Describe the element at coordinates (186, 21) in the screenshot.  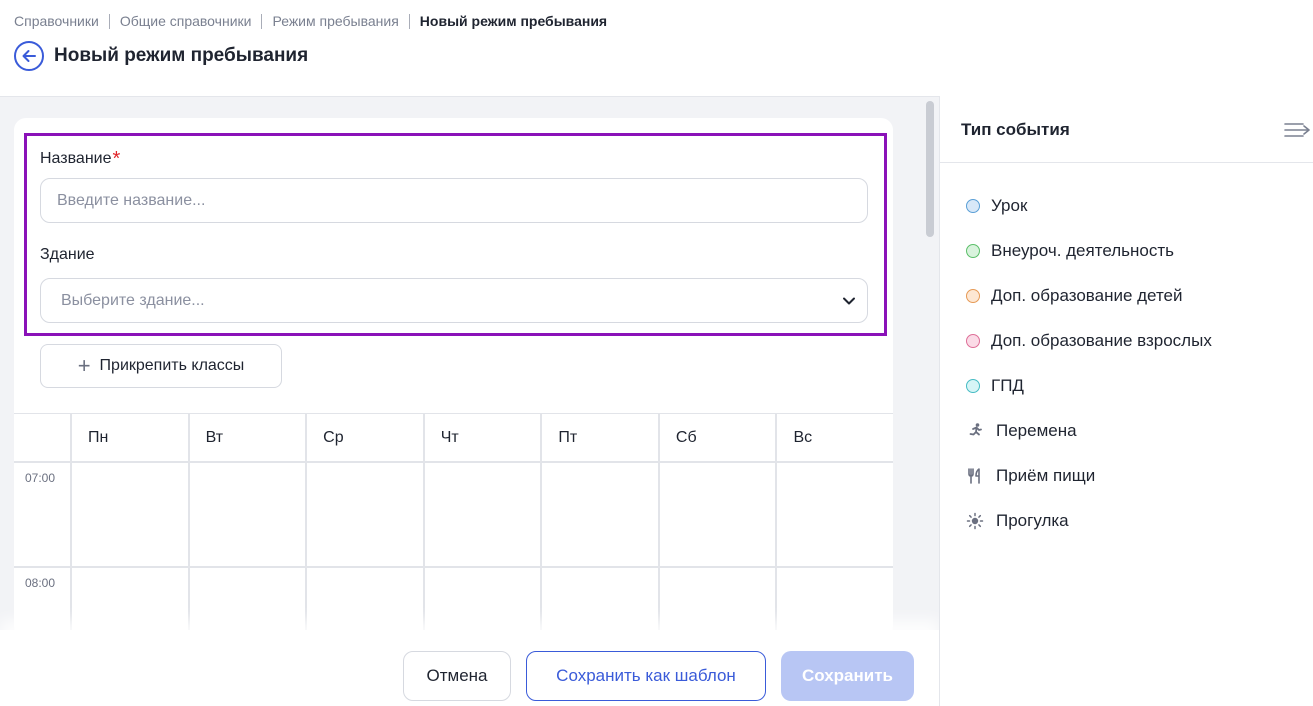
I see `breadcrumb-item-common-references: Общие справочники` at that location.